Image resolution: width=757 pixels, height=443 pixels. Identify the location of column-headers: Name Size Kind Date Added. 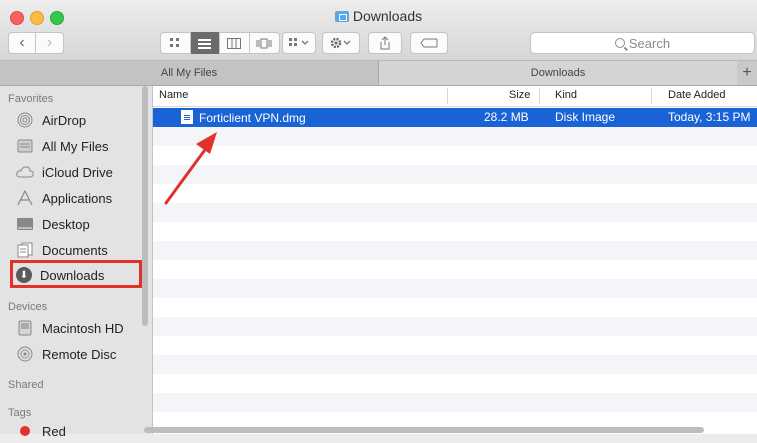
(455, 96).